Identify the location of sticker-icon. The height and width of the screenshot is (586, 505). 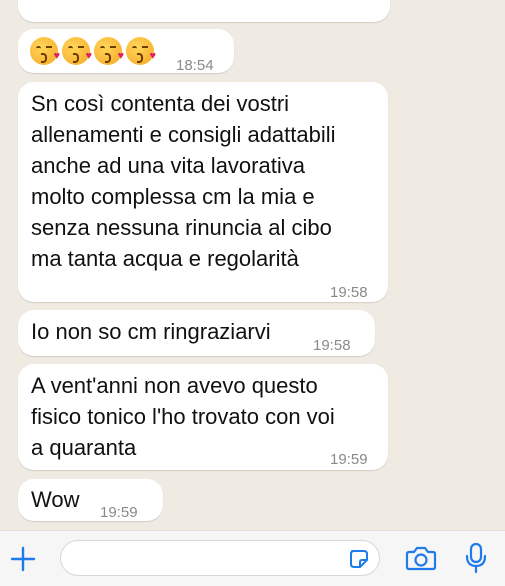
(359, 559).